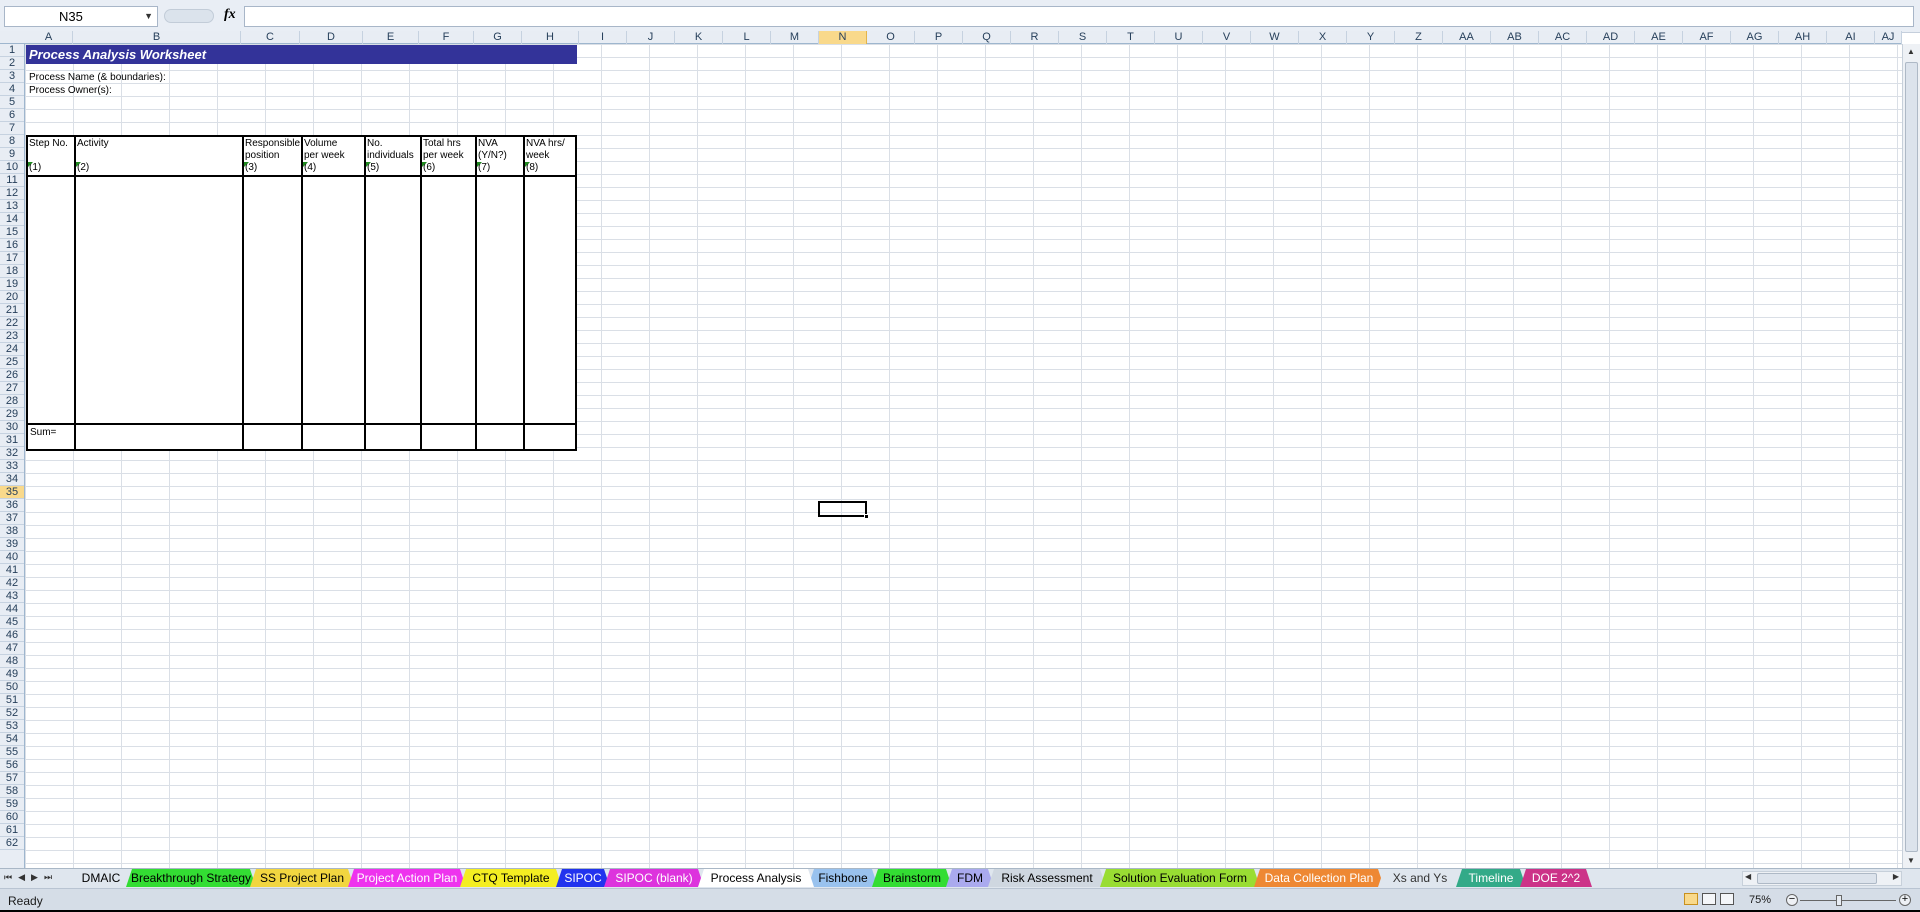 This screenshot has width=1920, height=912. What do you see at coordinates (1888, 37) in the screenshot?
I see `column-header-aj: AJ` at bounding box center [1888, 37].